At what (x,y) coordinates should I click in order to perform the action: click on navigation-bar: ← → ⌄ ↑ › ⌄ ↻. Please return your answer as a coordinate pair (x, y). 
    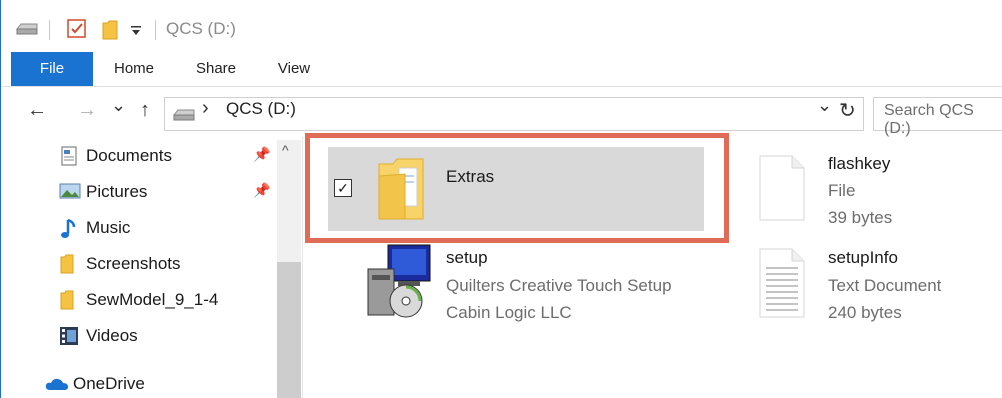
    Looking at the image, I should click on (501, 112).